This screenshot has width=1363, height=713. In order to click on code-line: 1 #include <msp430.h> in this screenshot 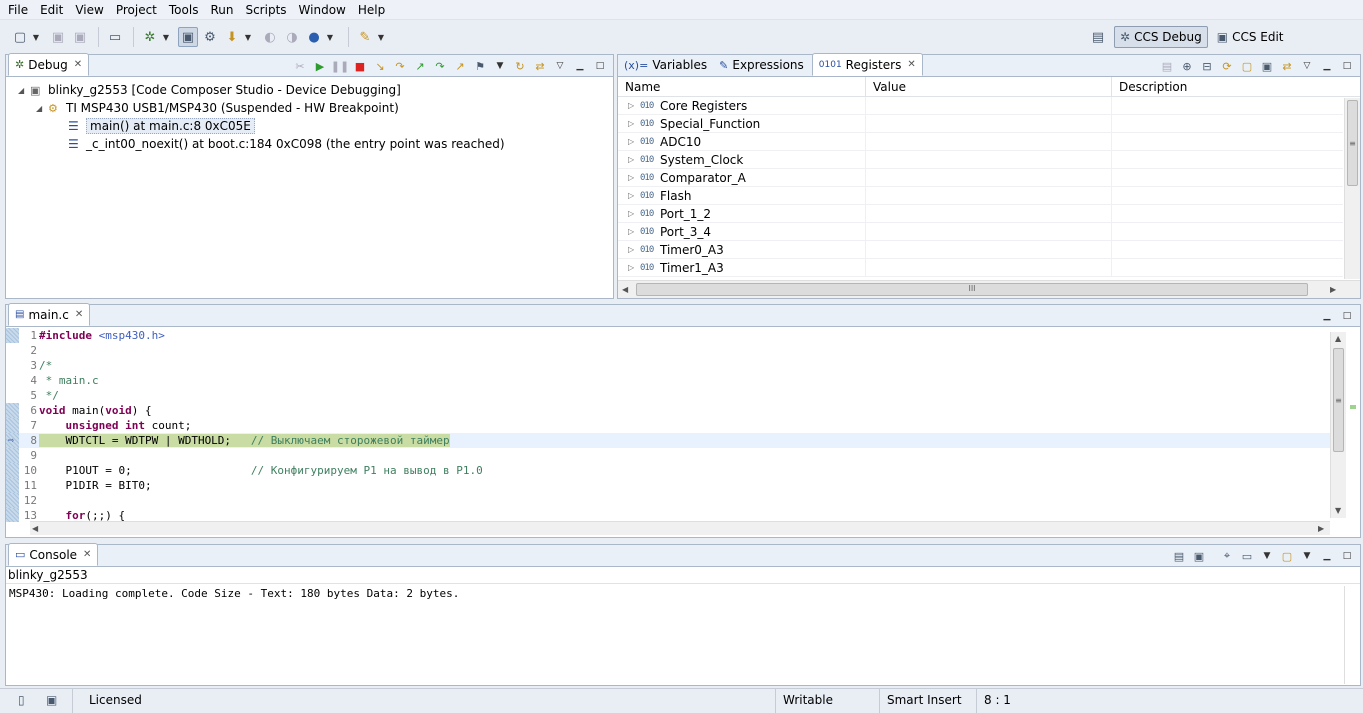, I will do `click(673, 335)`.